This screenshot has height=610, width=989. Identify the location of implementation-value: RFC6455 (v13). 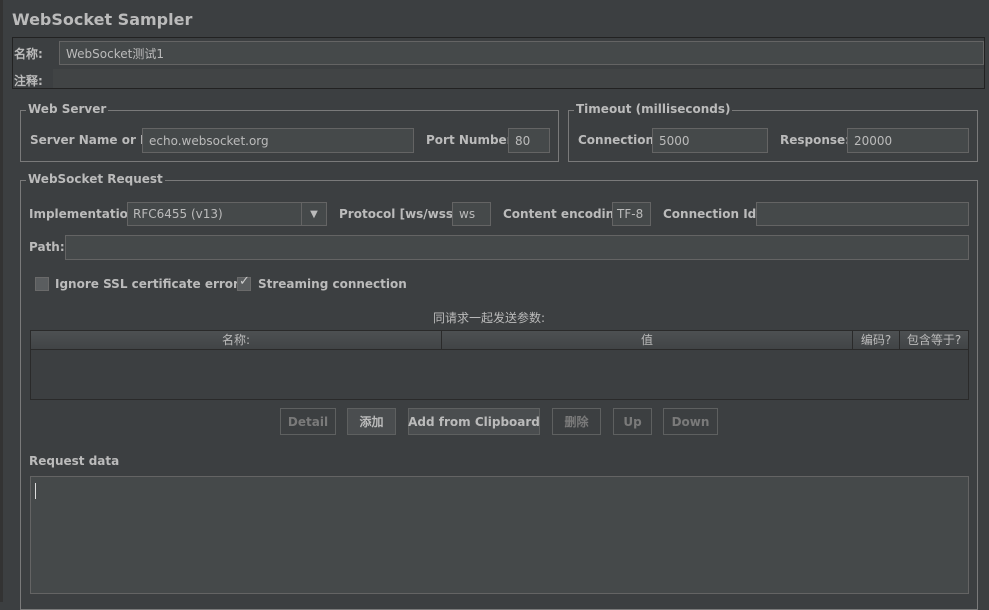
(178, 214).